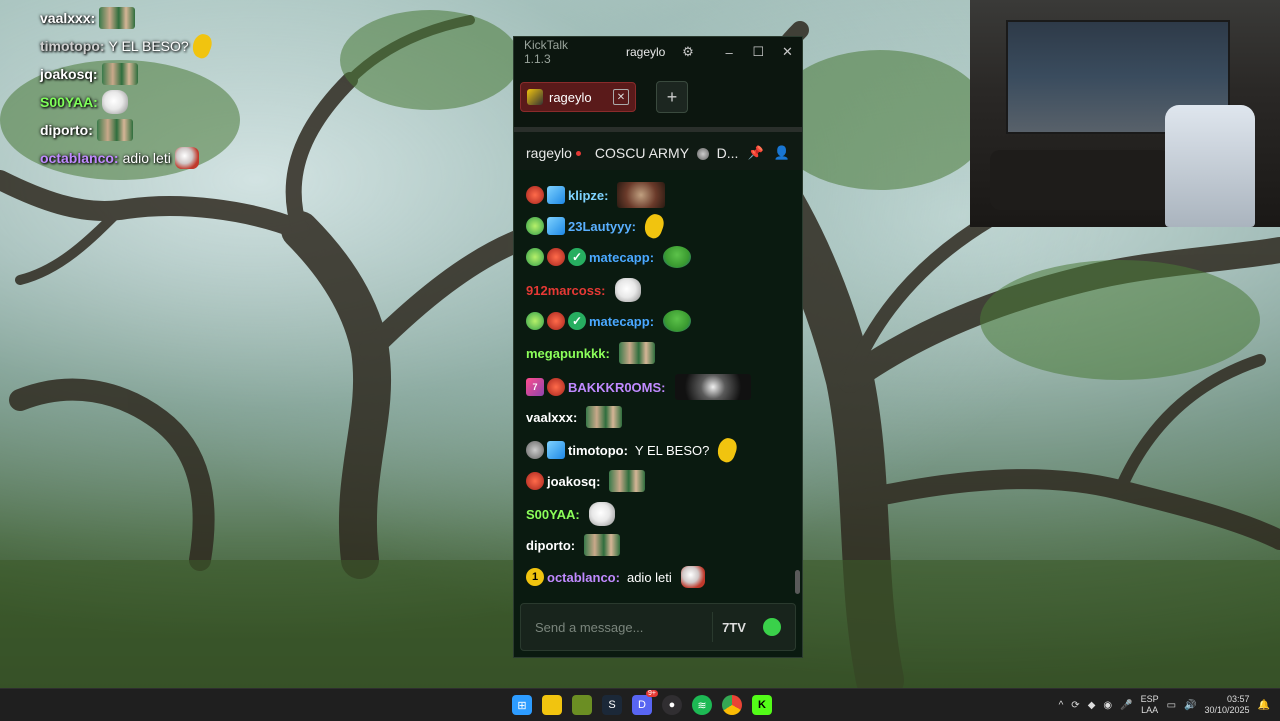  I want to click on chat-message-text: Y EL BESO?, so click(672, 450).